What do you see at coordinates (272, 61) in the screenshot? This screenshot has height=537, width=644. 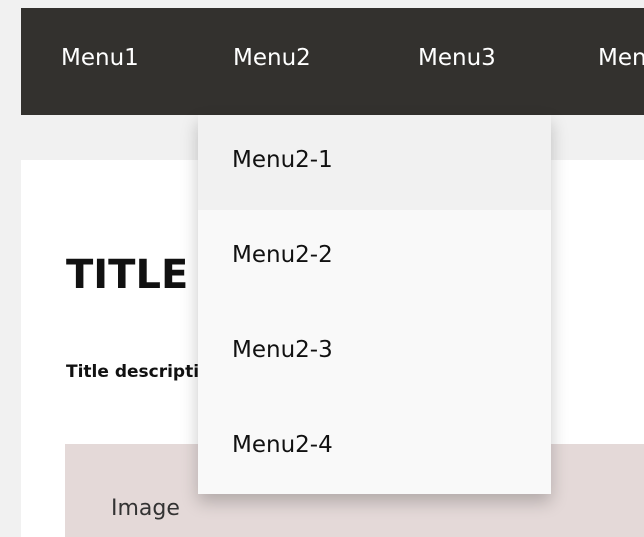 I see `nav-menu2: Menu2` at bounding box center [272, 61].